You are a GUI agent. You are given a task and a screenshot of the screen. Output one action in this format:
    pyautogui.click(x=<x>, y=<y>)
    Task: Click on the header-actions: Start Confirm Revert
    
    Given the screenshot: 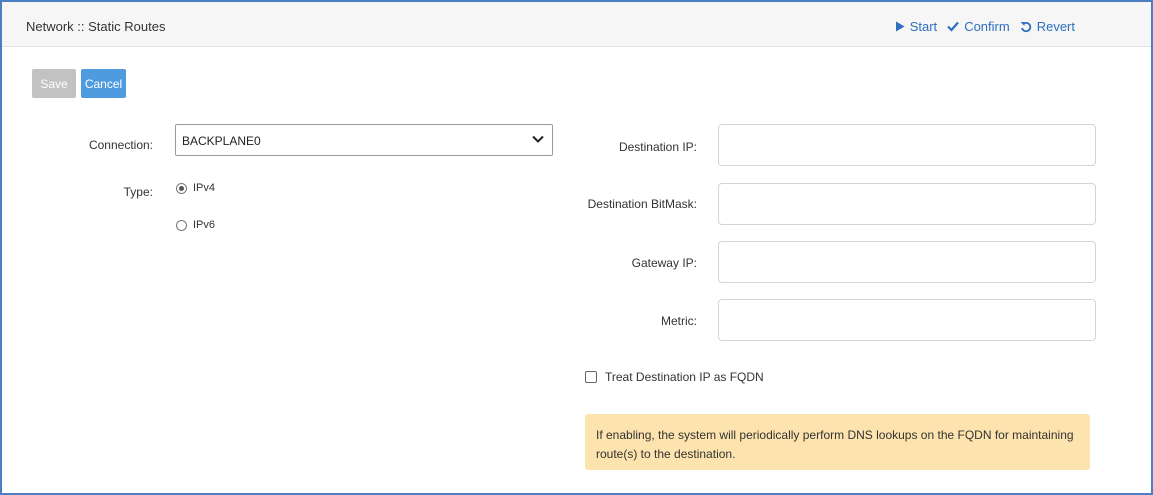 What is the action you would take?
    pyautogui.click(x=985, y=26)
    